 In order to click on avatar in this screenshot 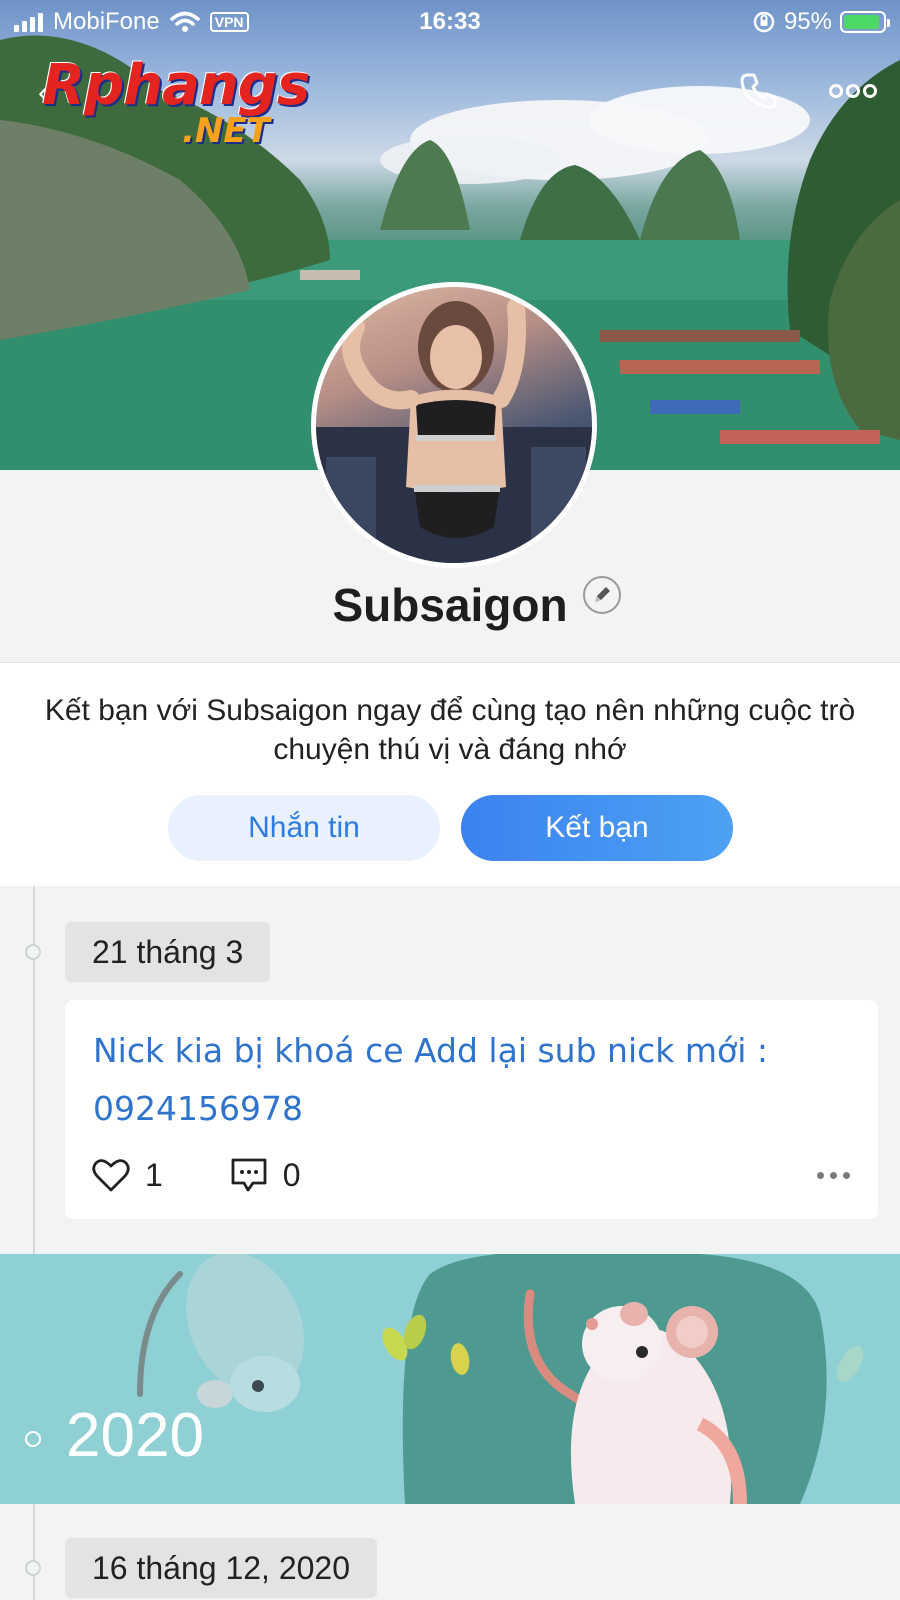, I will do `click(454, 425)`.